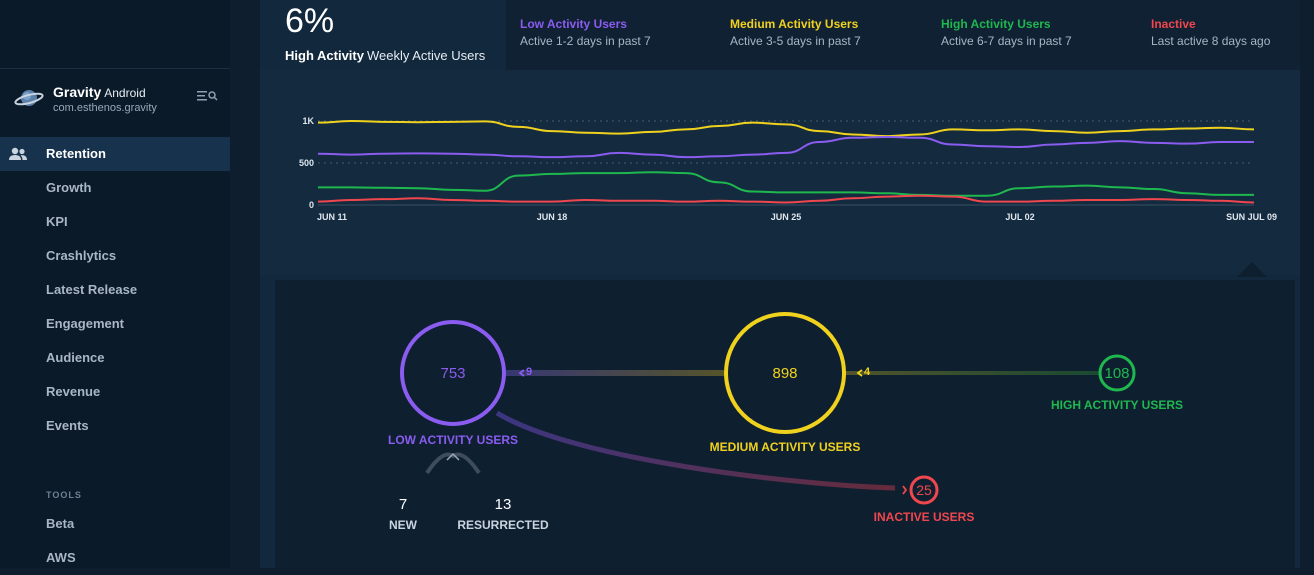  Describe the element at coordinates (115, 392) in the screenshot. I see `nav-item-revenue: Revenue` at that location.